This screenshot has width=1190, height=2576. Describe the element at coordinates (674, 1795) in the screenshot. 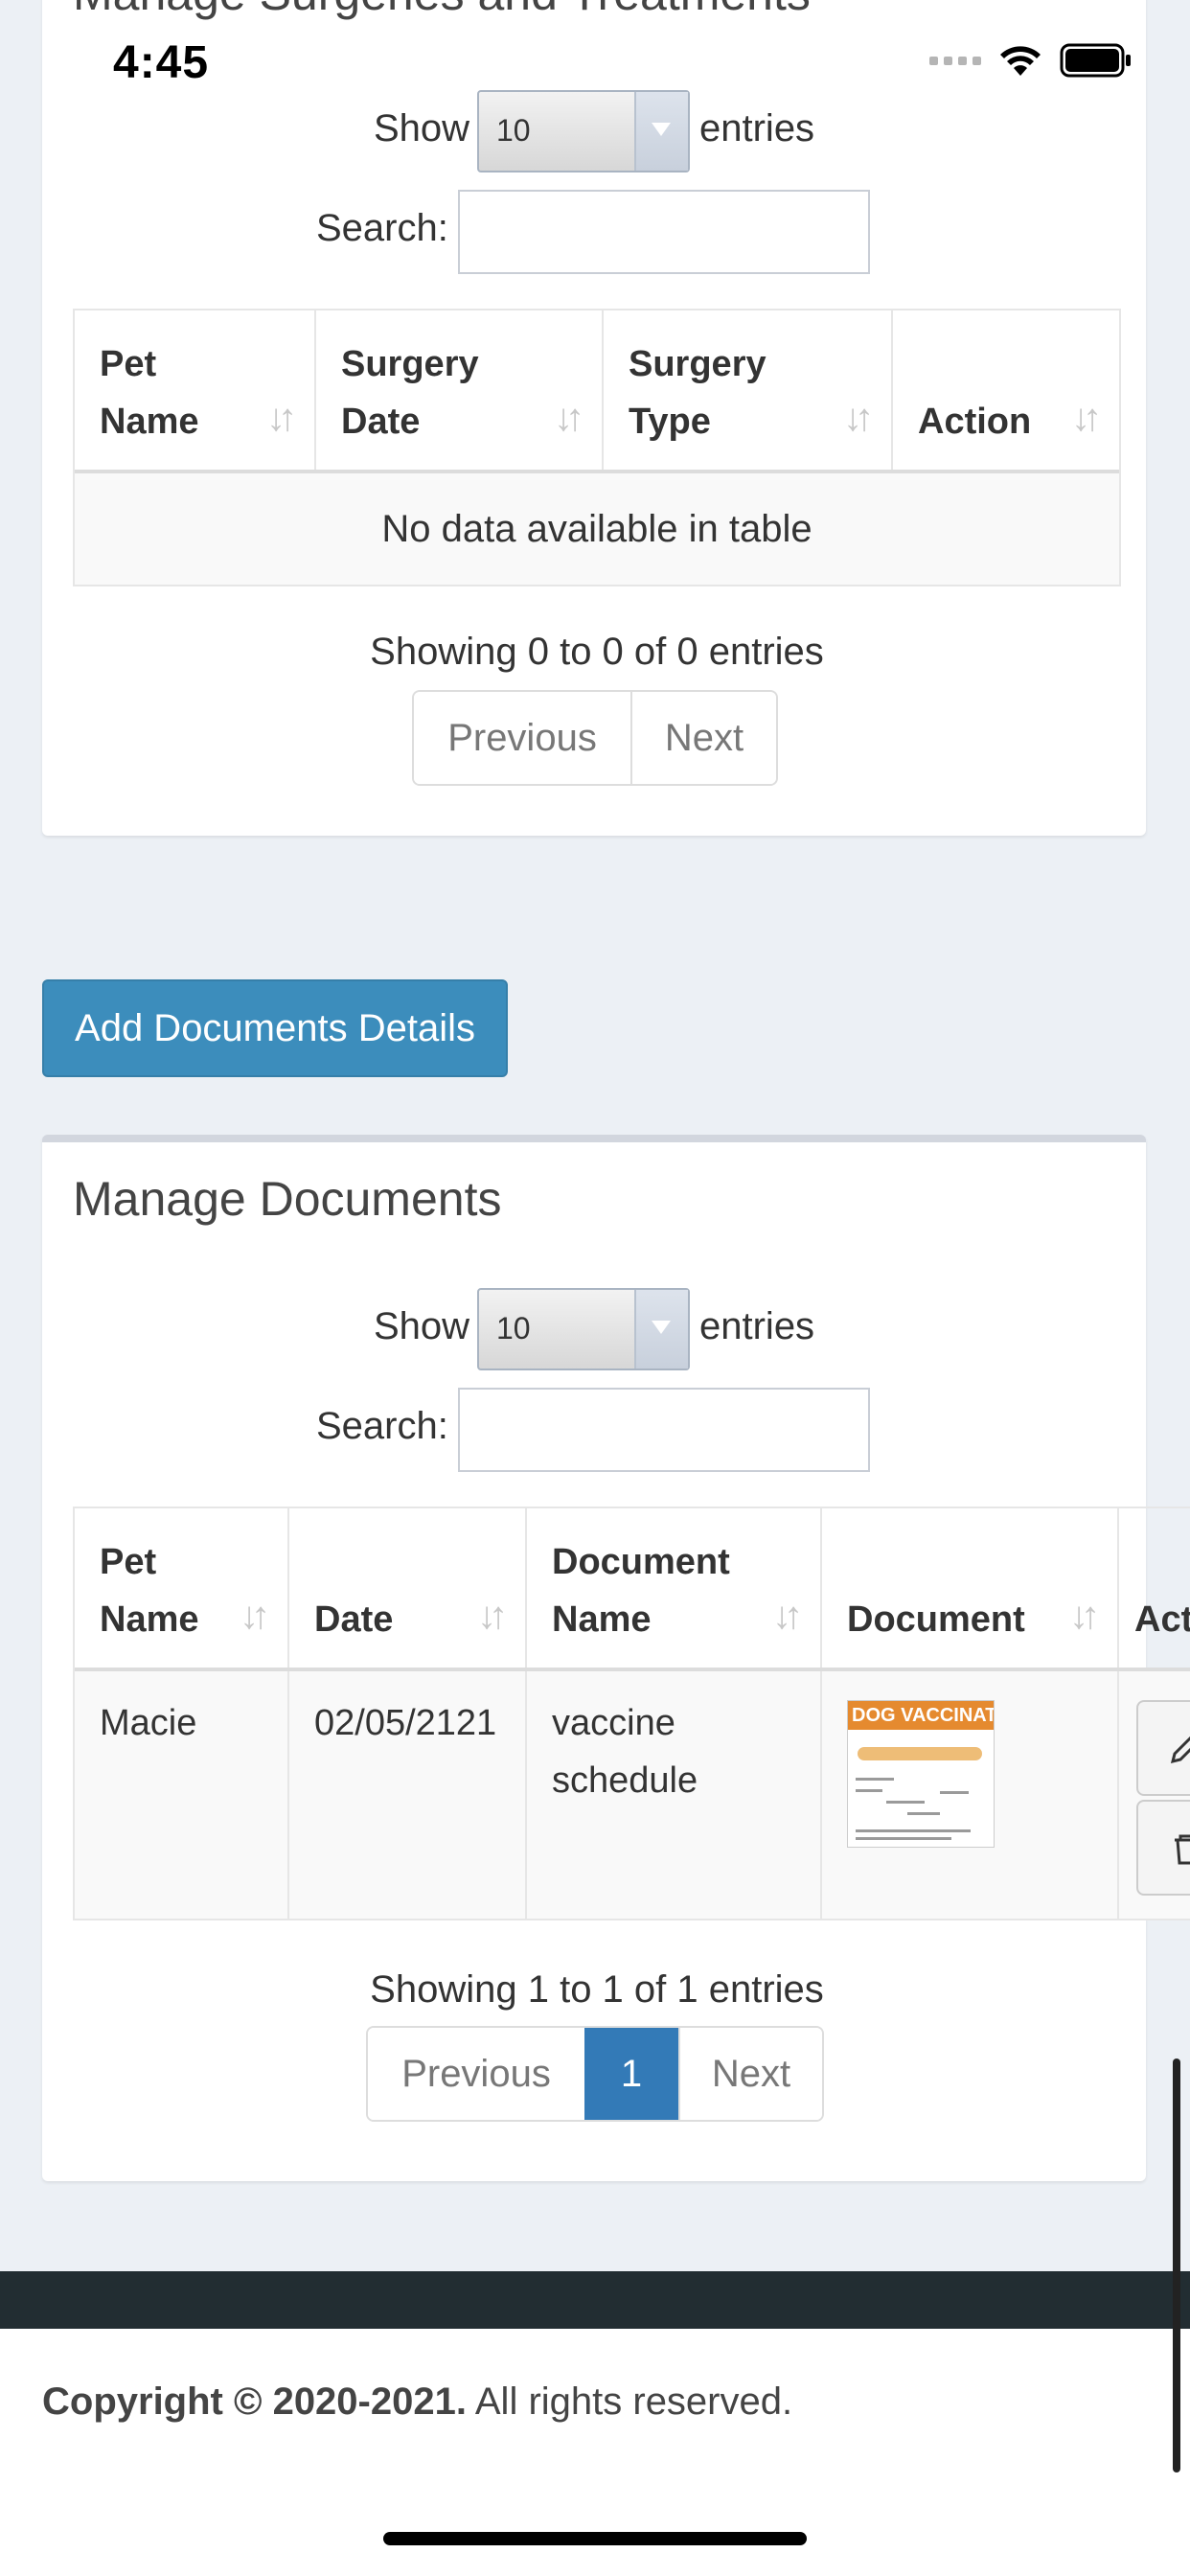

I see `cell-document-name: vaccine schedule` at that location.